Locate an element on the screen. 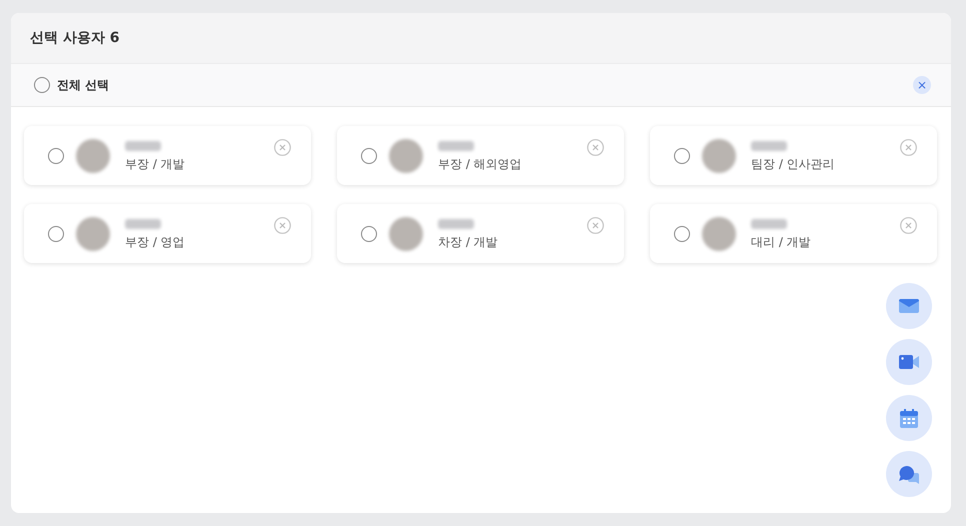  clear-button: × is located at coordinates (922, 85).